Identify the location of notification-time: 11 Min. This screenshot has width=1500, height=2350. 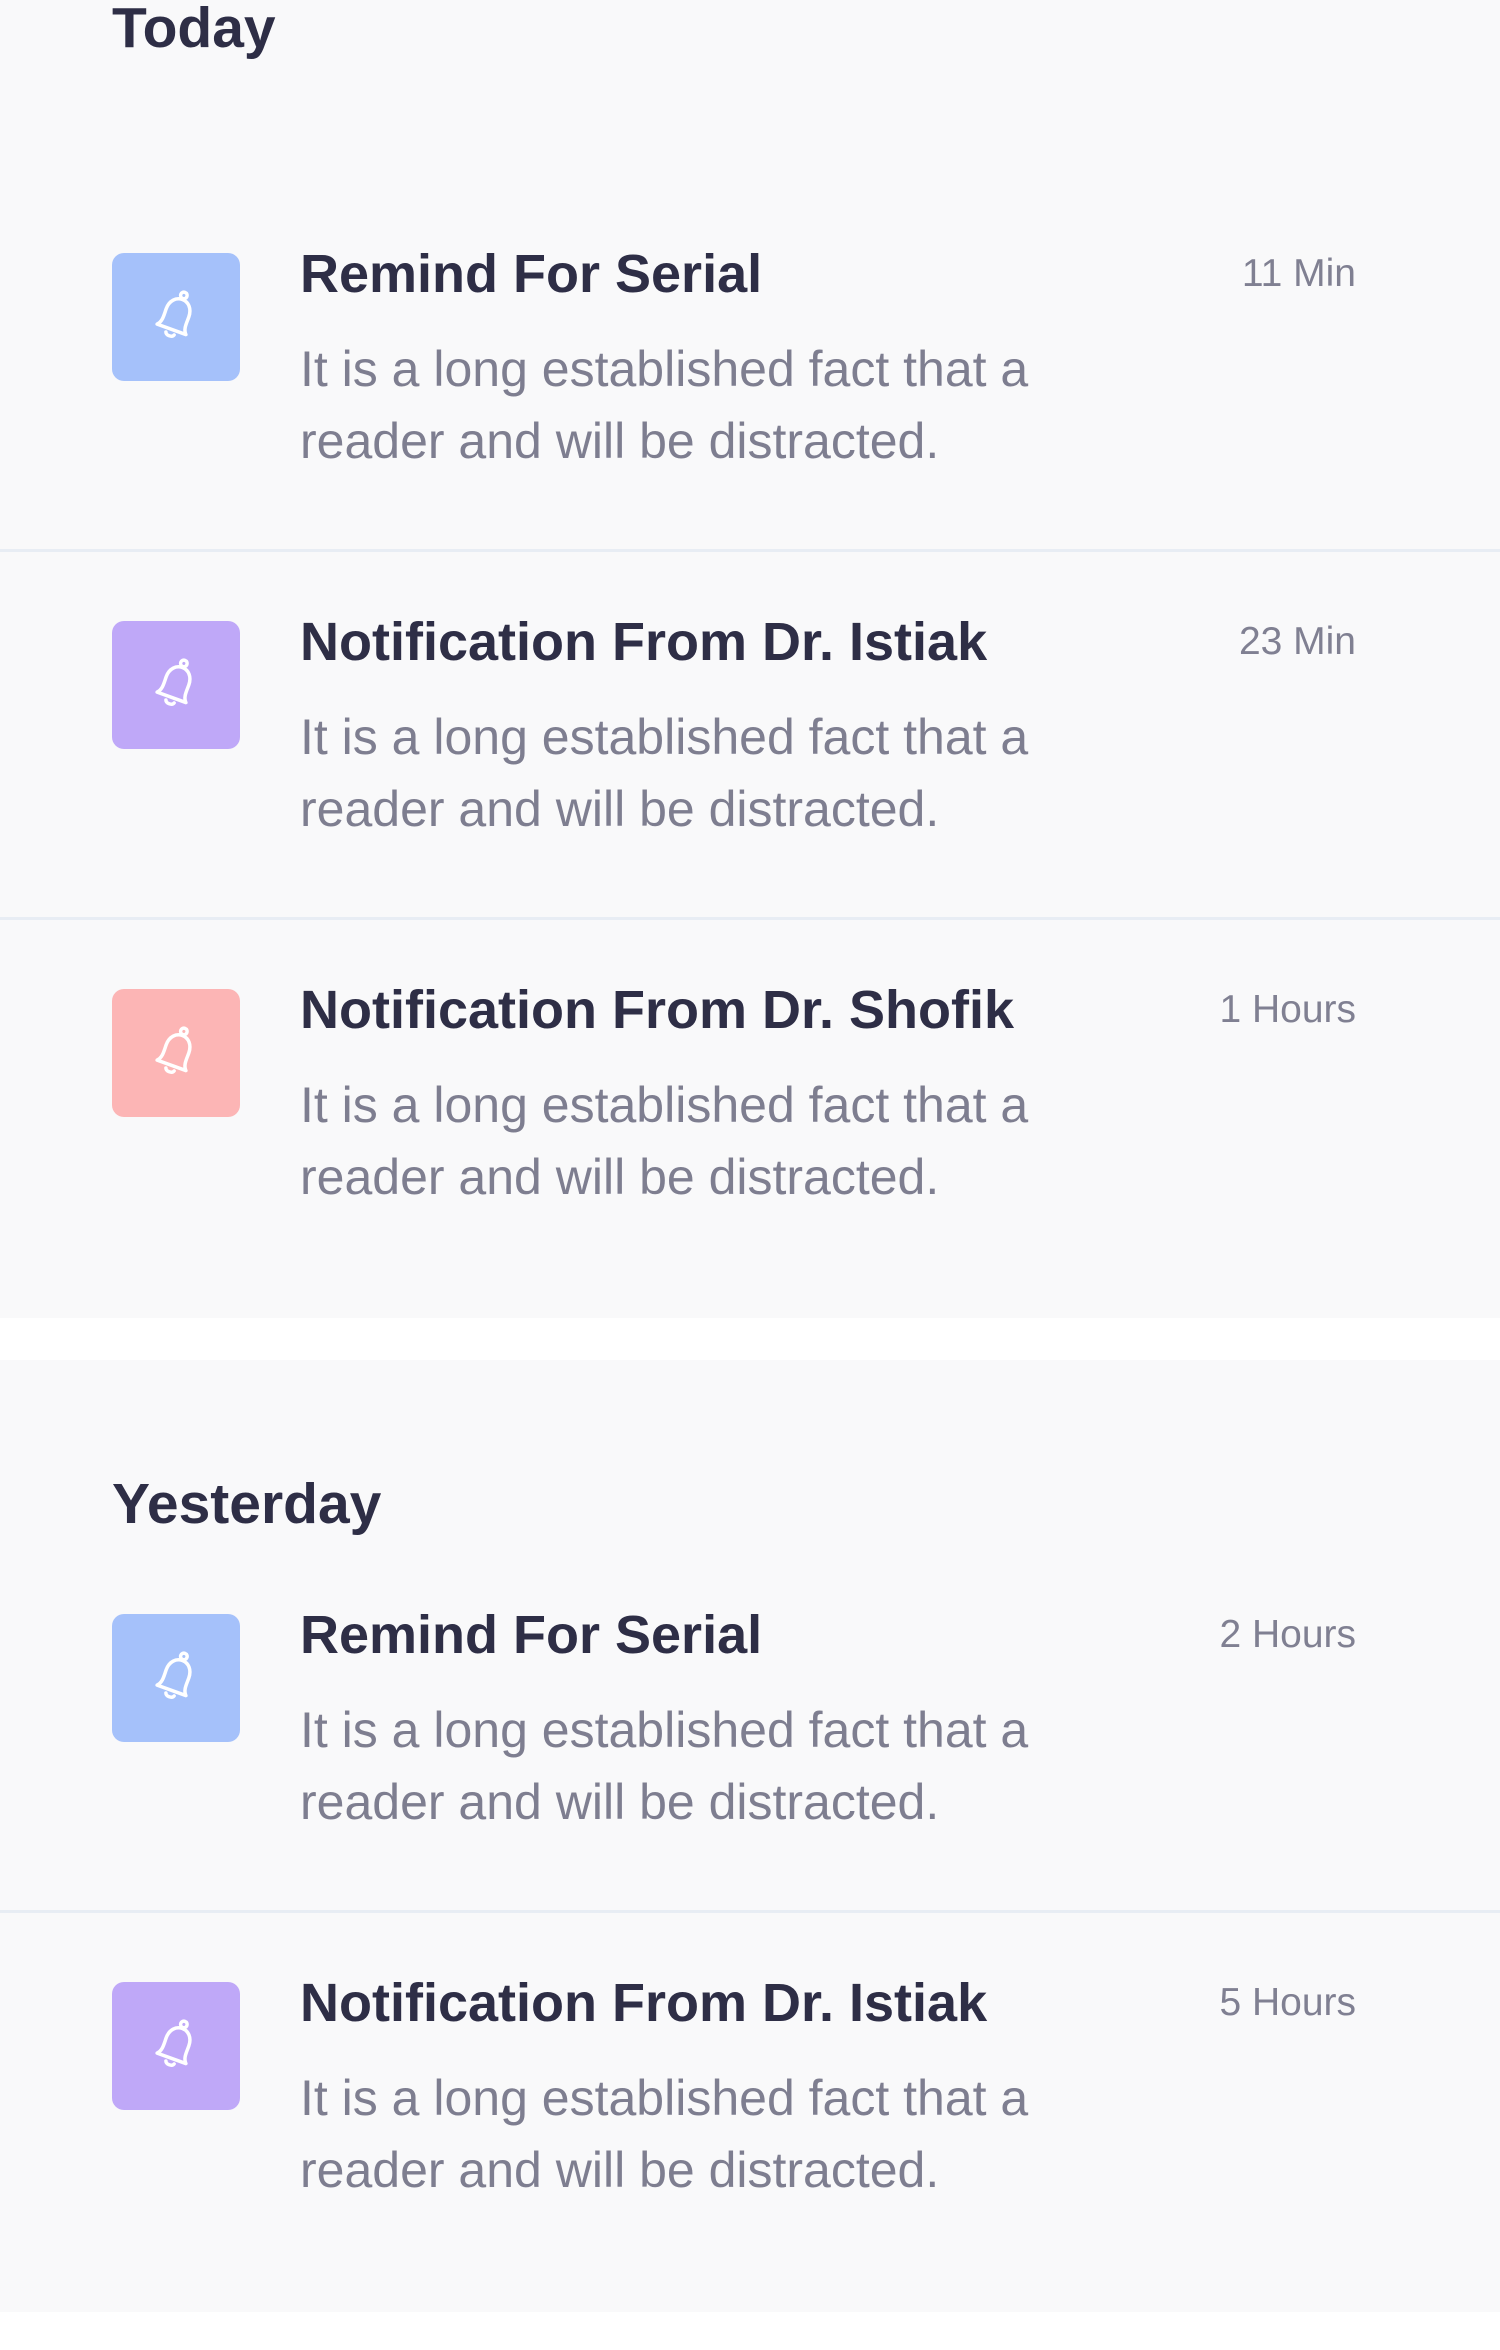
(1298, 273).